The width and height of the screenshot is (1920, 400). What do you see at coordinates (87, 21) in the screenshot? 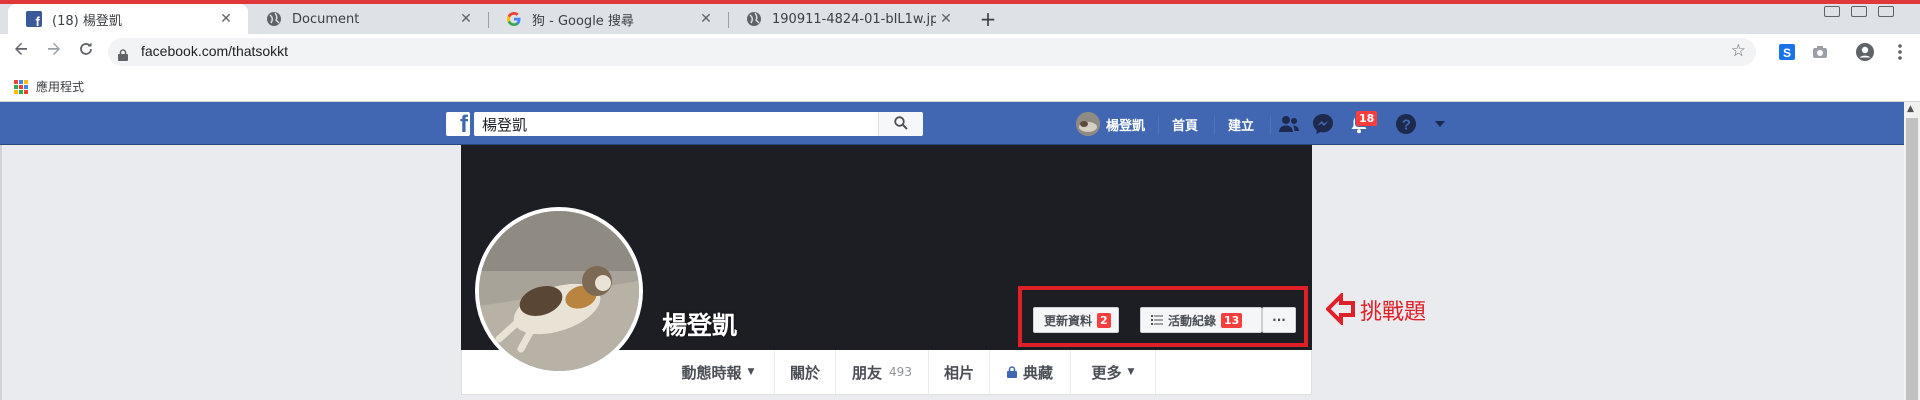
I see `tab-title: (18) 楊登凱` at bounding box center [87, 21].